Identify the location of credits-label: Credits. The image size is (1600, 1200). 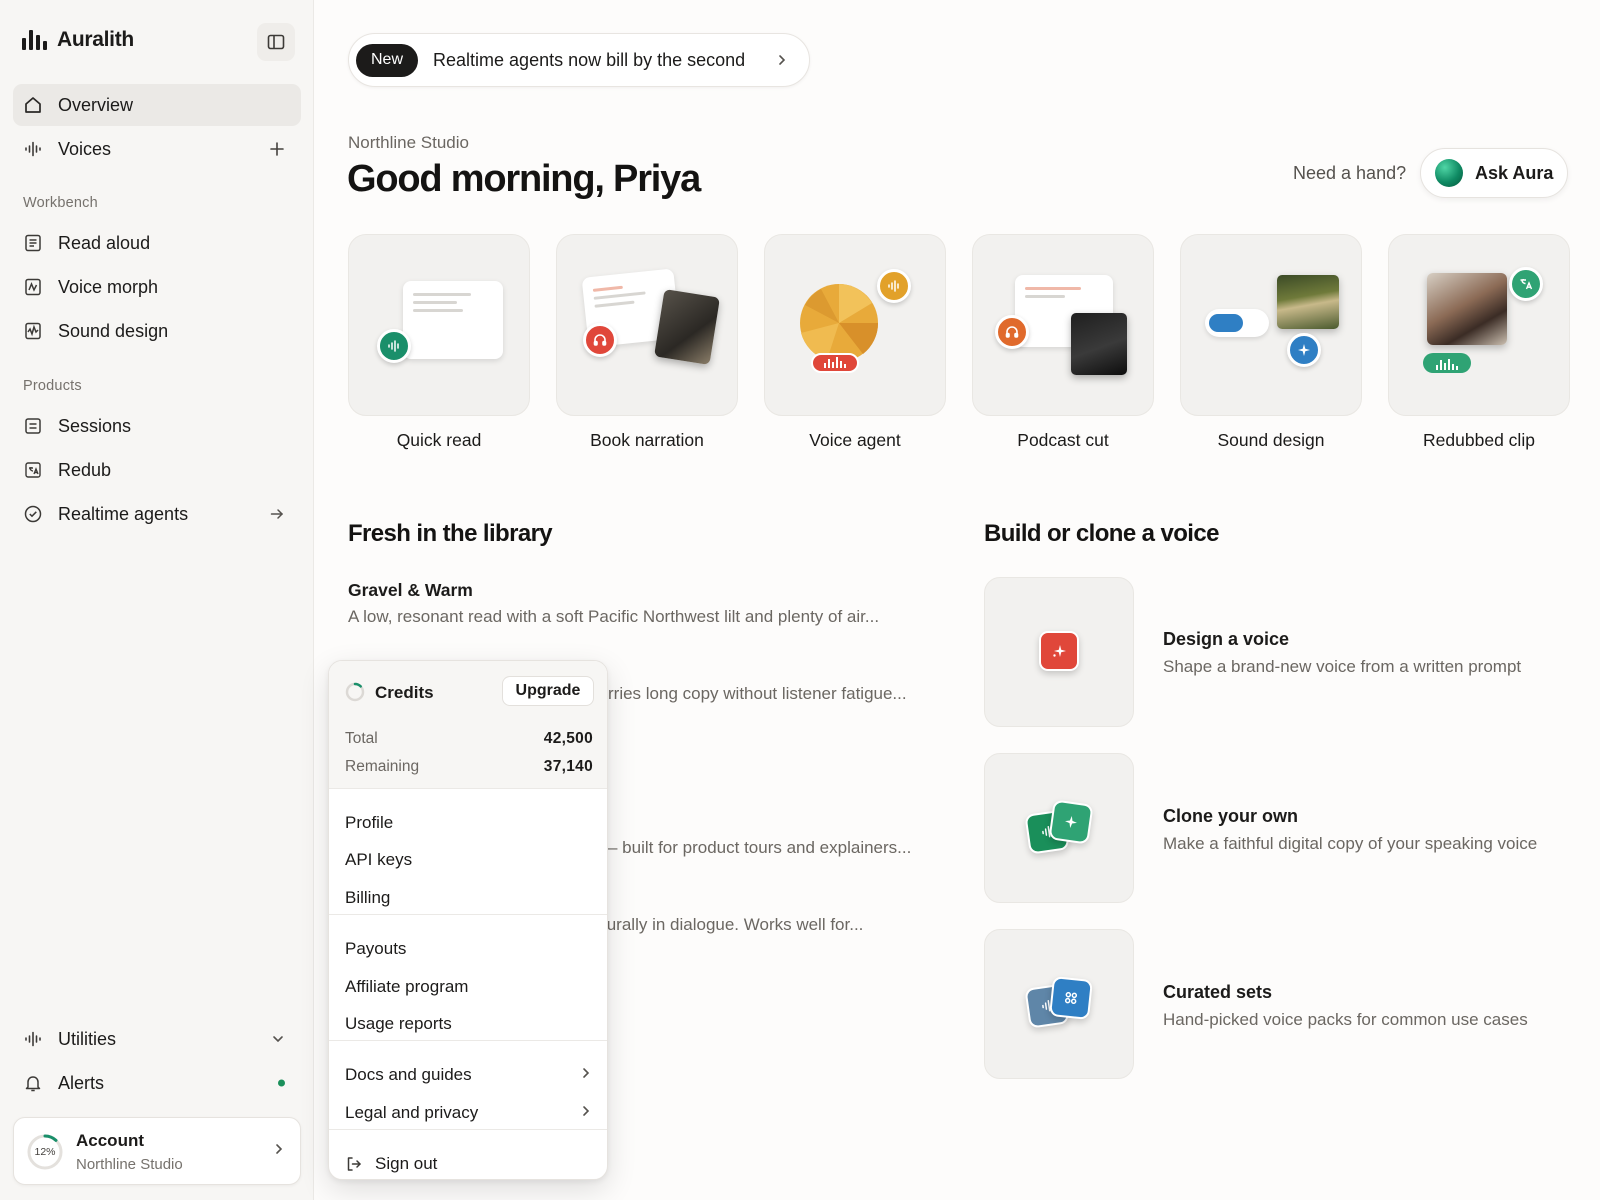
(404, 692).